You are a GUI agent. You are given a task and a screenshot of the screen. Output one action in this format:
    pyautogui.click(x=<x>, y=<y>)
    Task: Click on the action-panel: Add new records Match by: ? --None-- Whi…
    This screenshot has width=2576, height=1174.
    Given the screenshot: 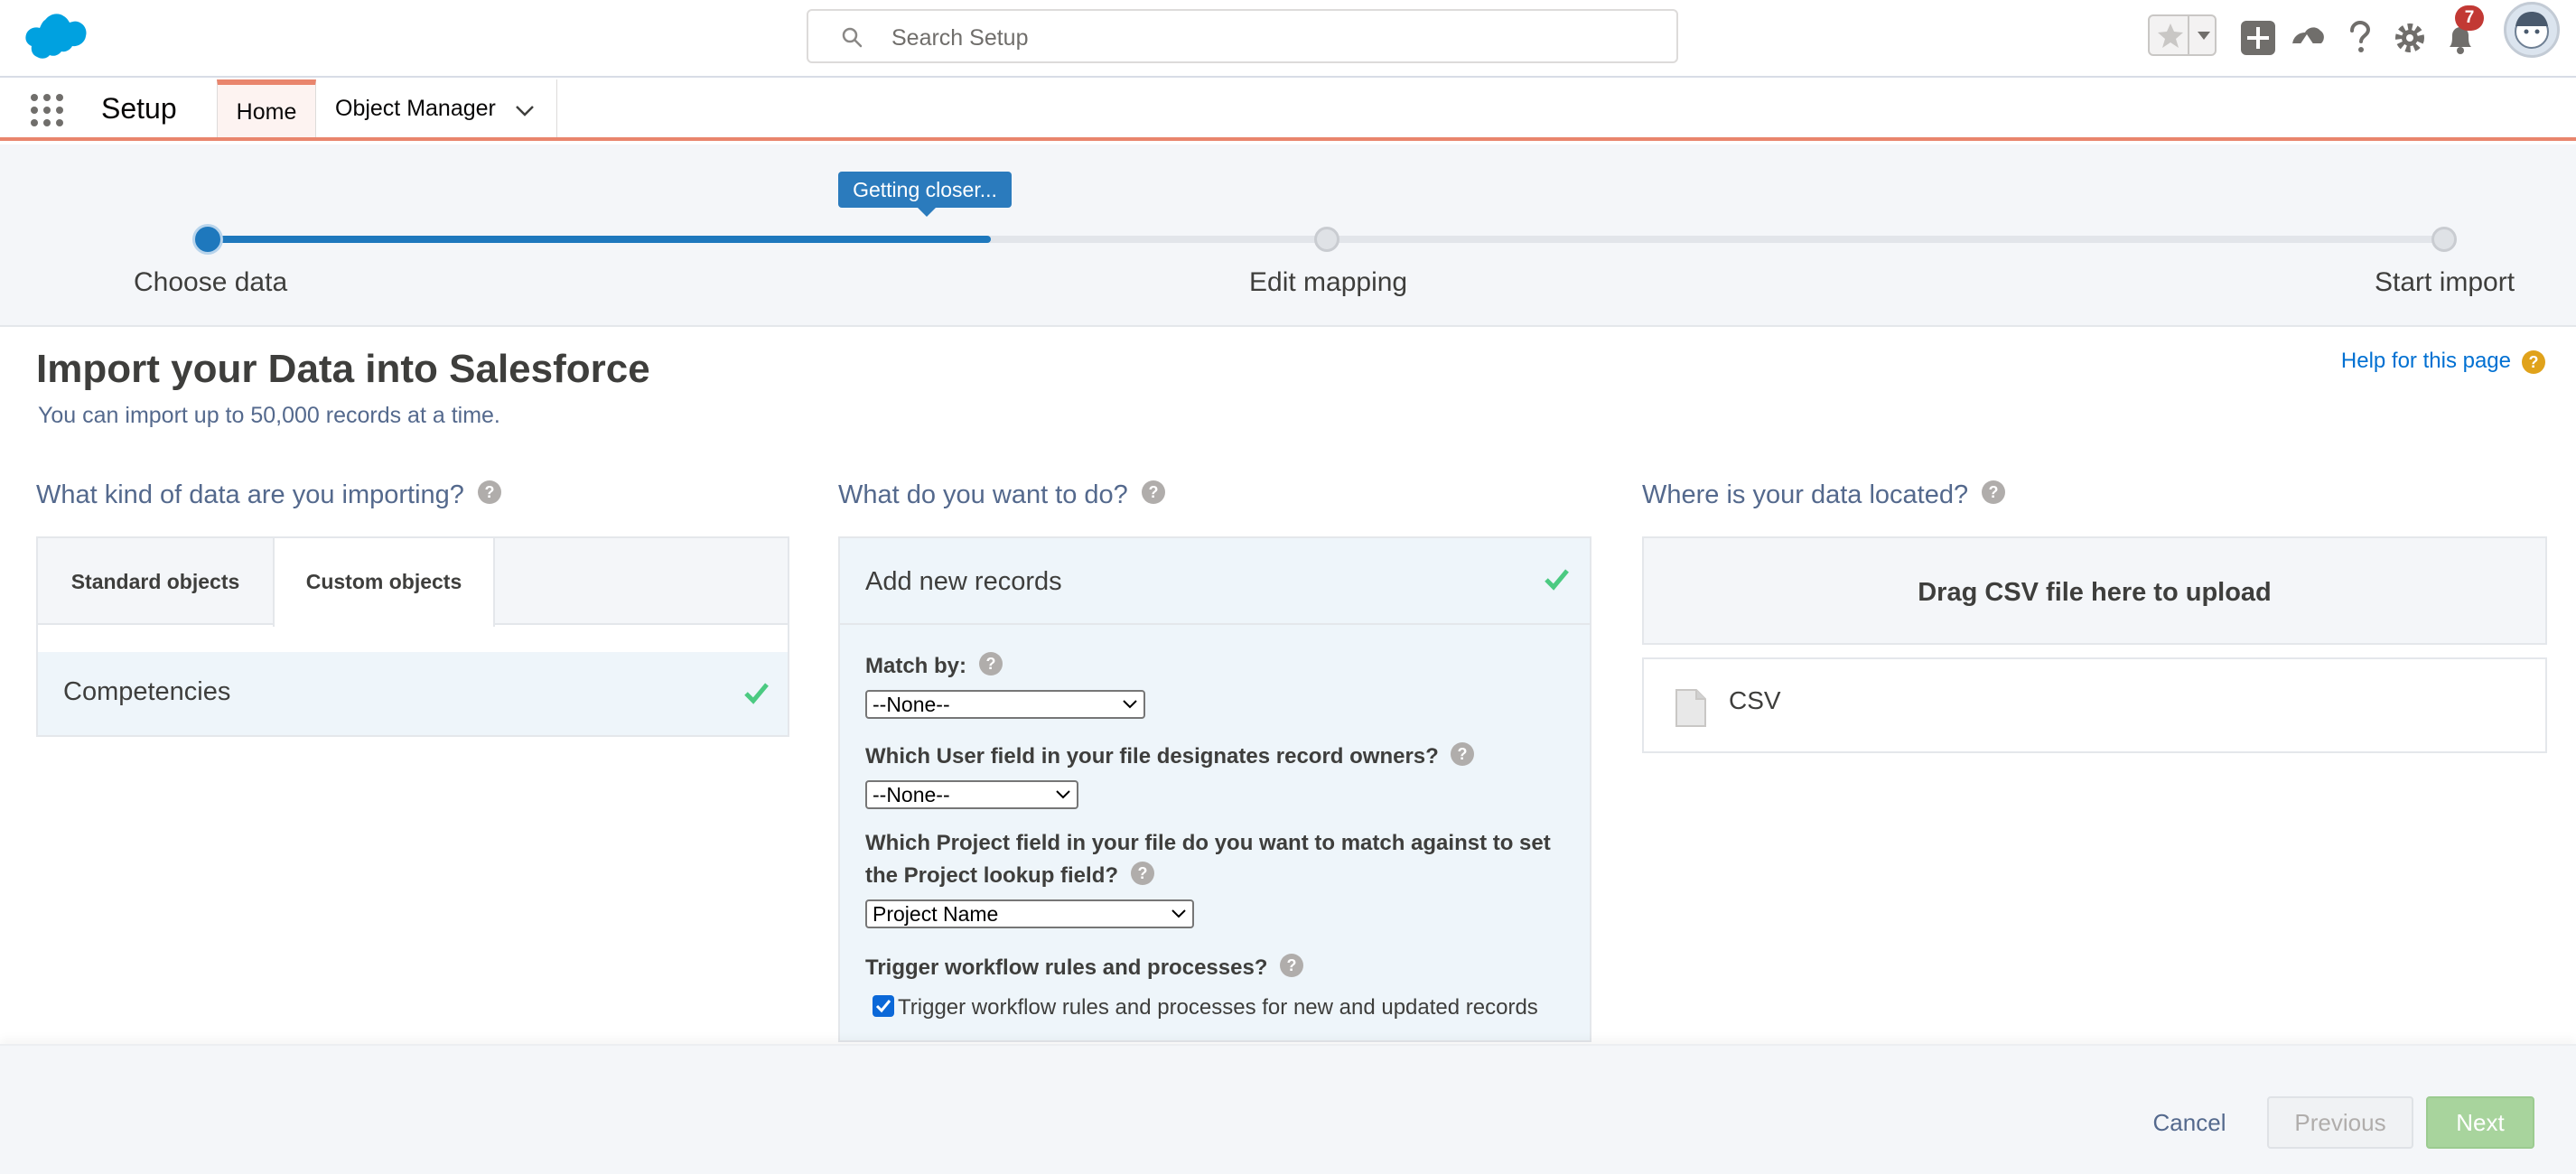 What is the action you would take?
    pyautogui.click(x=1214, y=789)
    